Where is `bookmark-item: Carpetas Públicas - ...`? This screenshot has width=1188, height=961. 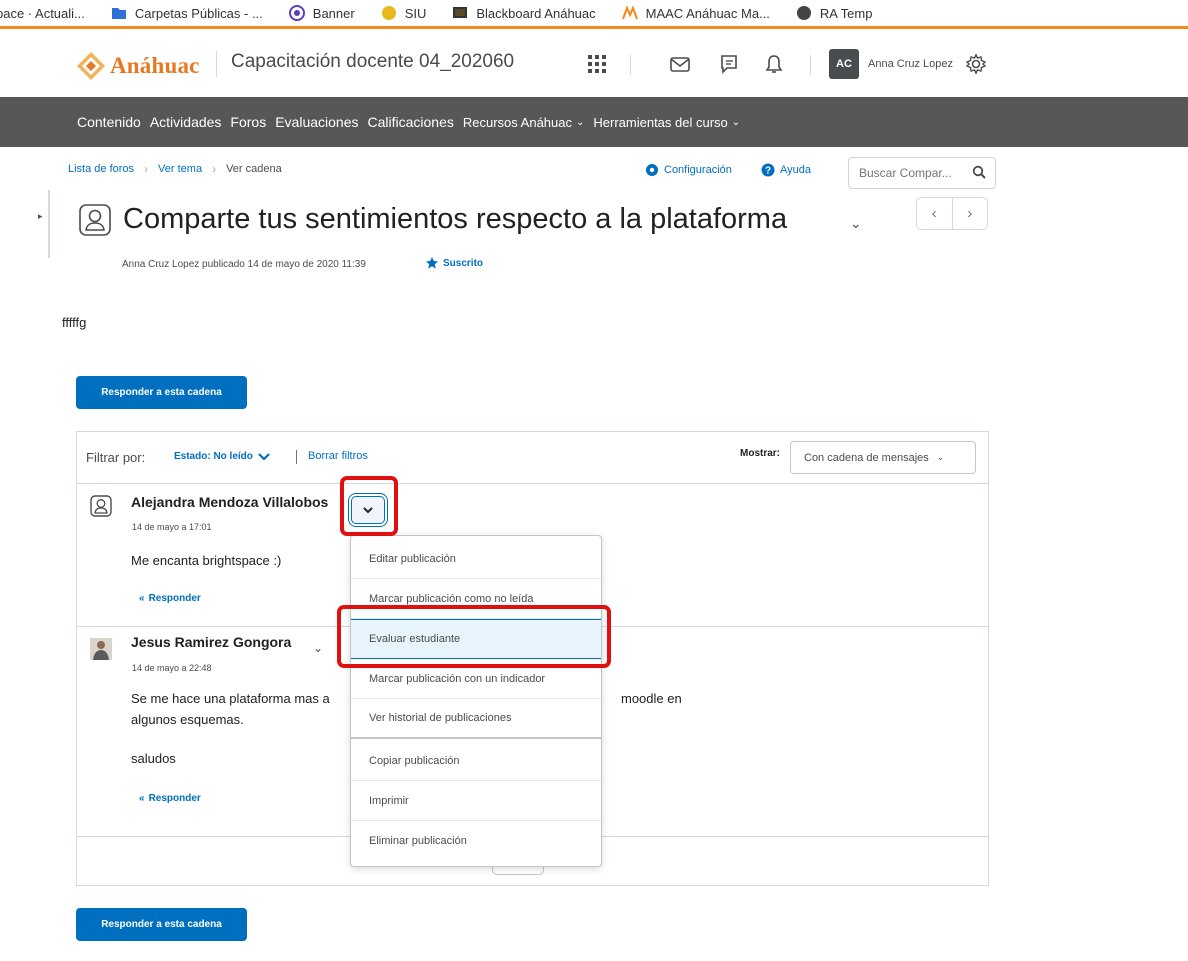 bookmark-item: Carpetas Públicas - ... is located at coordinates (187, 13).